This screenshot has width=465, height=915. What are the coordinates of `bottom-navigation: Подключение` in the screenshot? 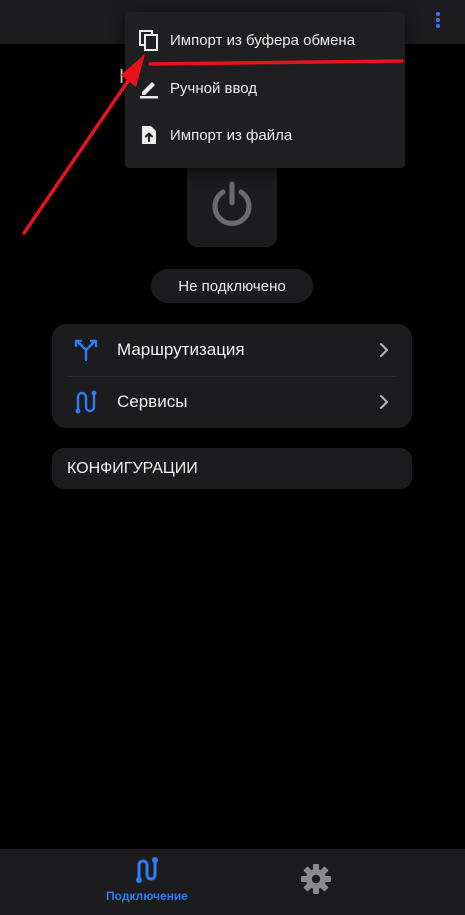 It's located at (232, 882).